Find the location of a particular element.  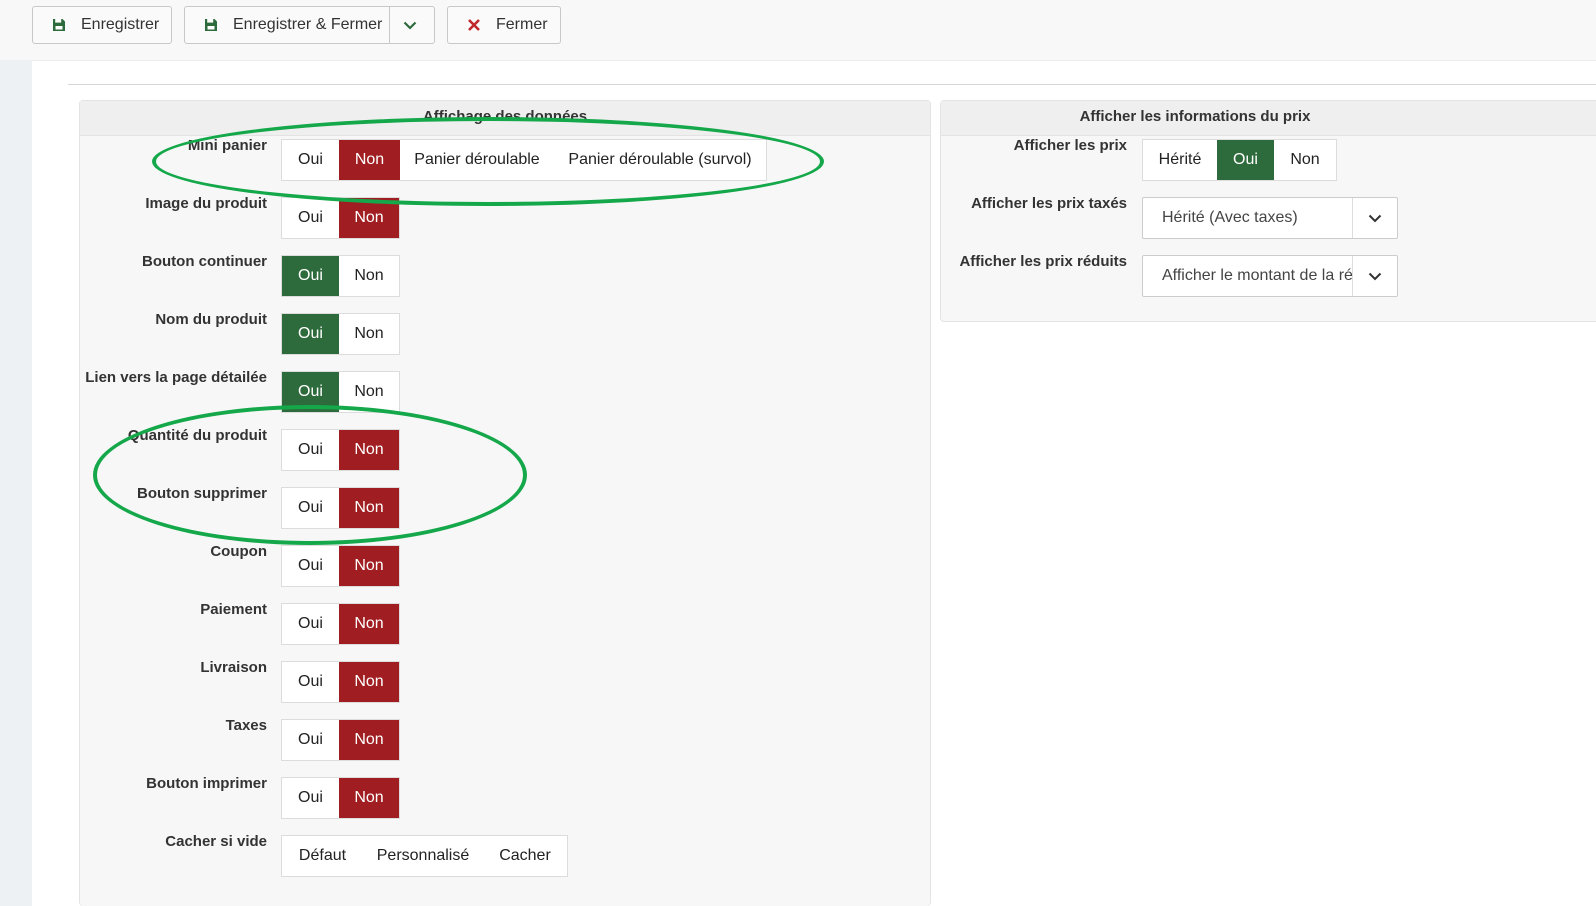

close-icon is located at coordinates (474, 25).